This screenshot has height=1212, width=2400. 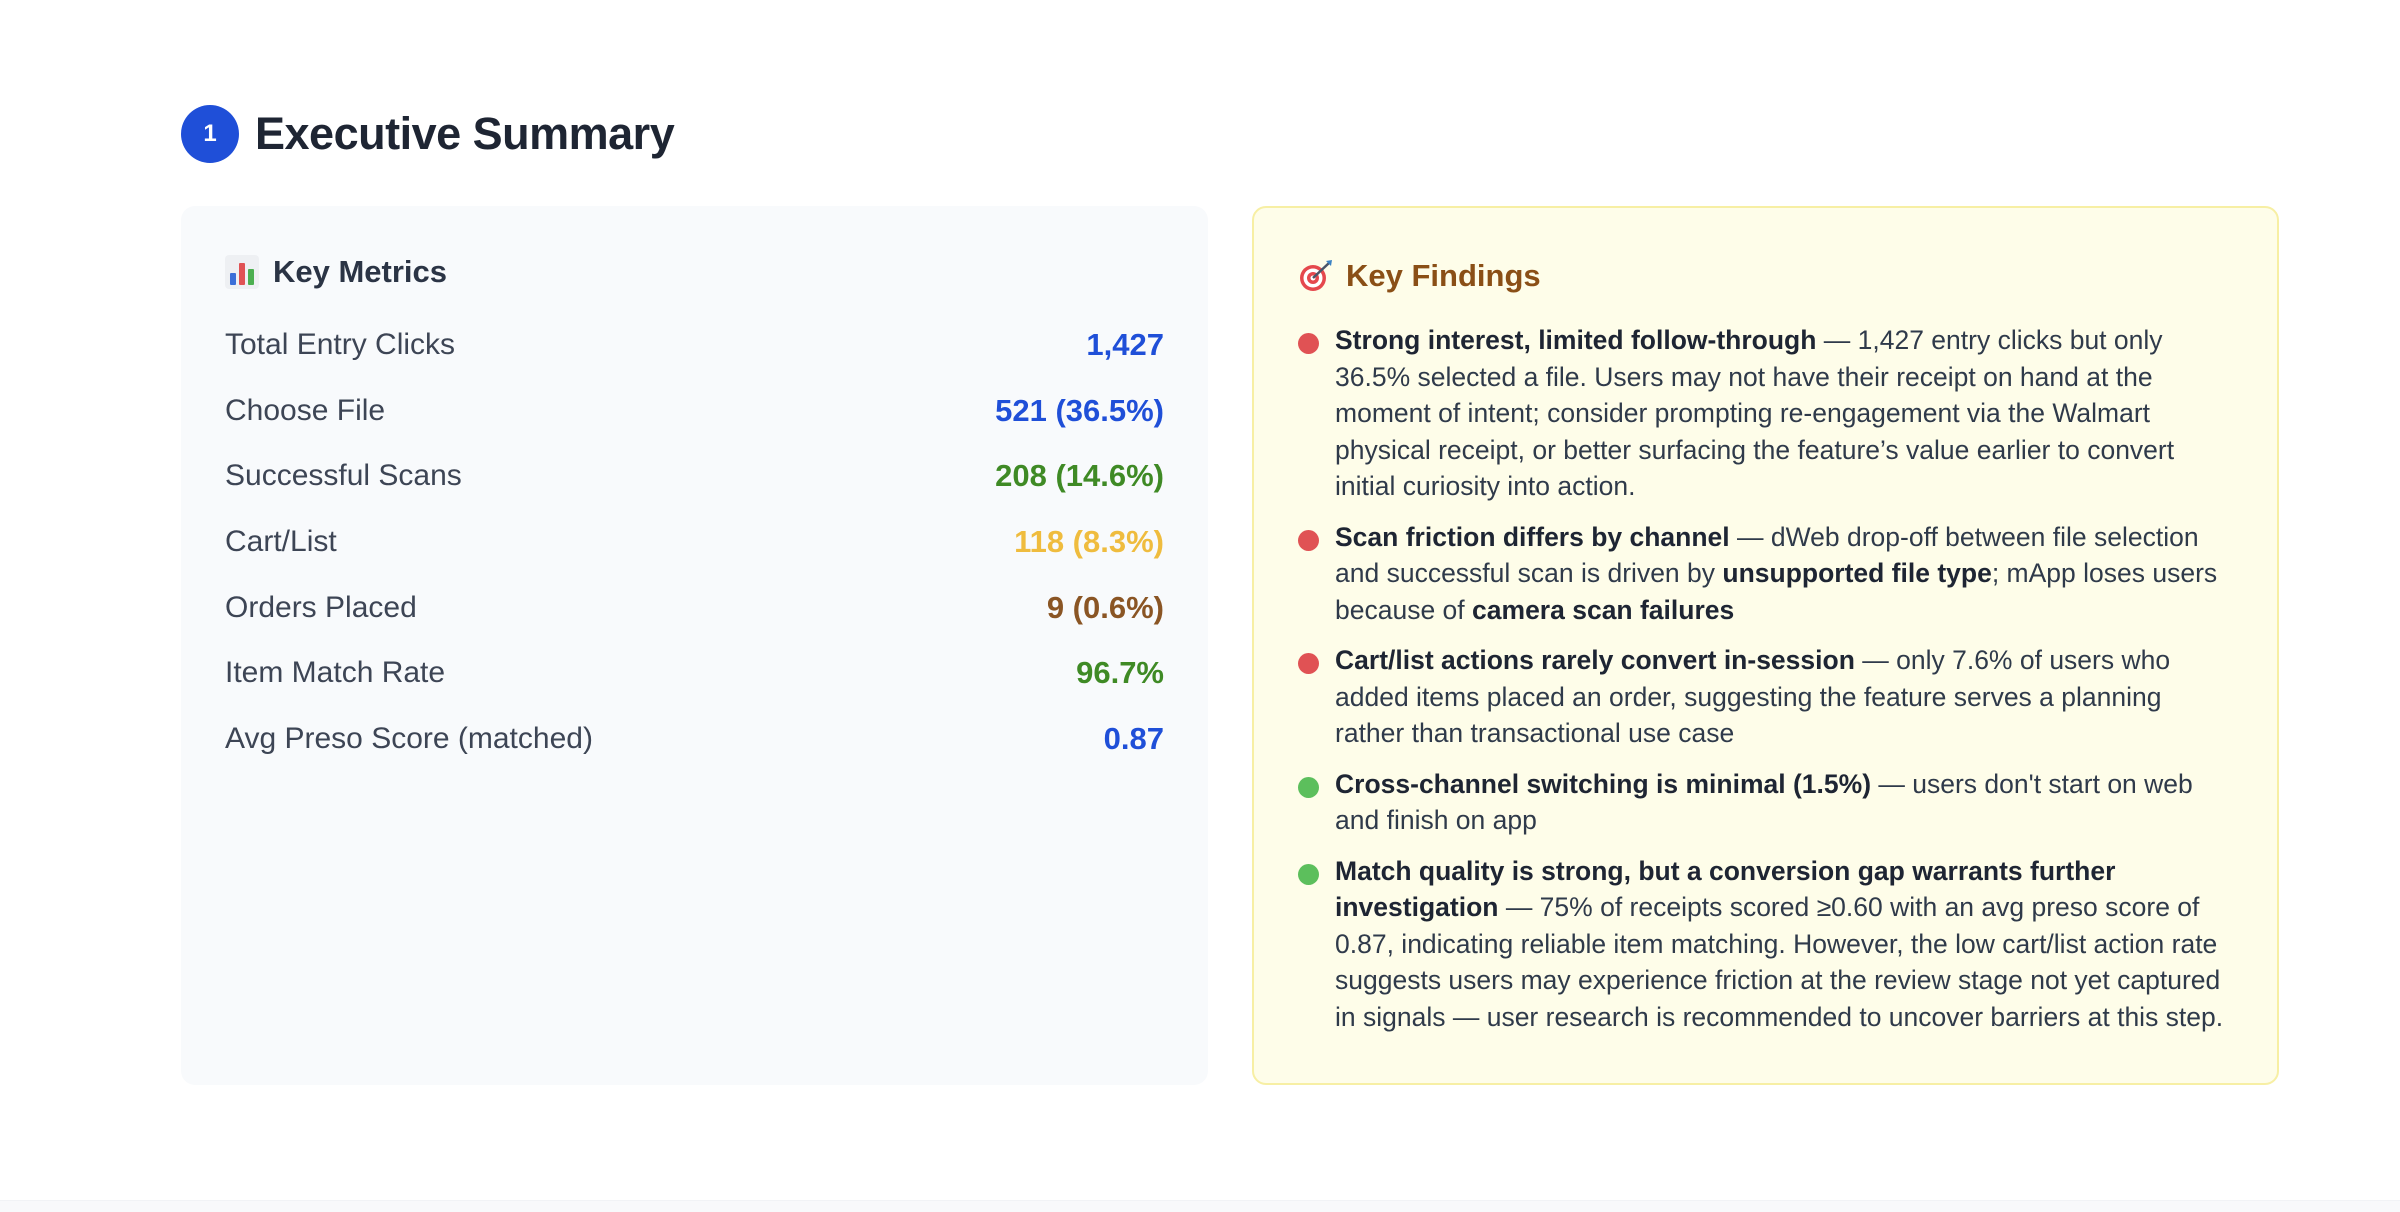 I want to click on metric-row: Total Entry Clicks 1,427, so click(x=694, y=345).